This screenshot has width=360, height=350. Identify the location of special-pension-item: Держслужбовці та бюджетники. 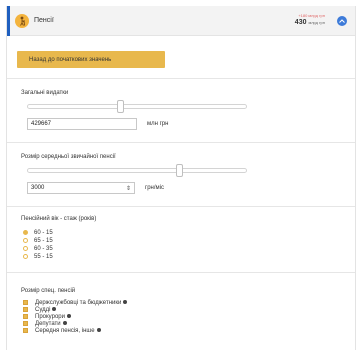
(75, 302).